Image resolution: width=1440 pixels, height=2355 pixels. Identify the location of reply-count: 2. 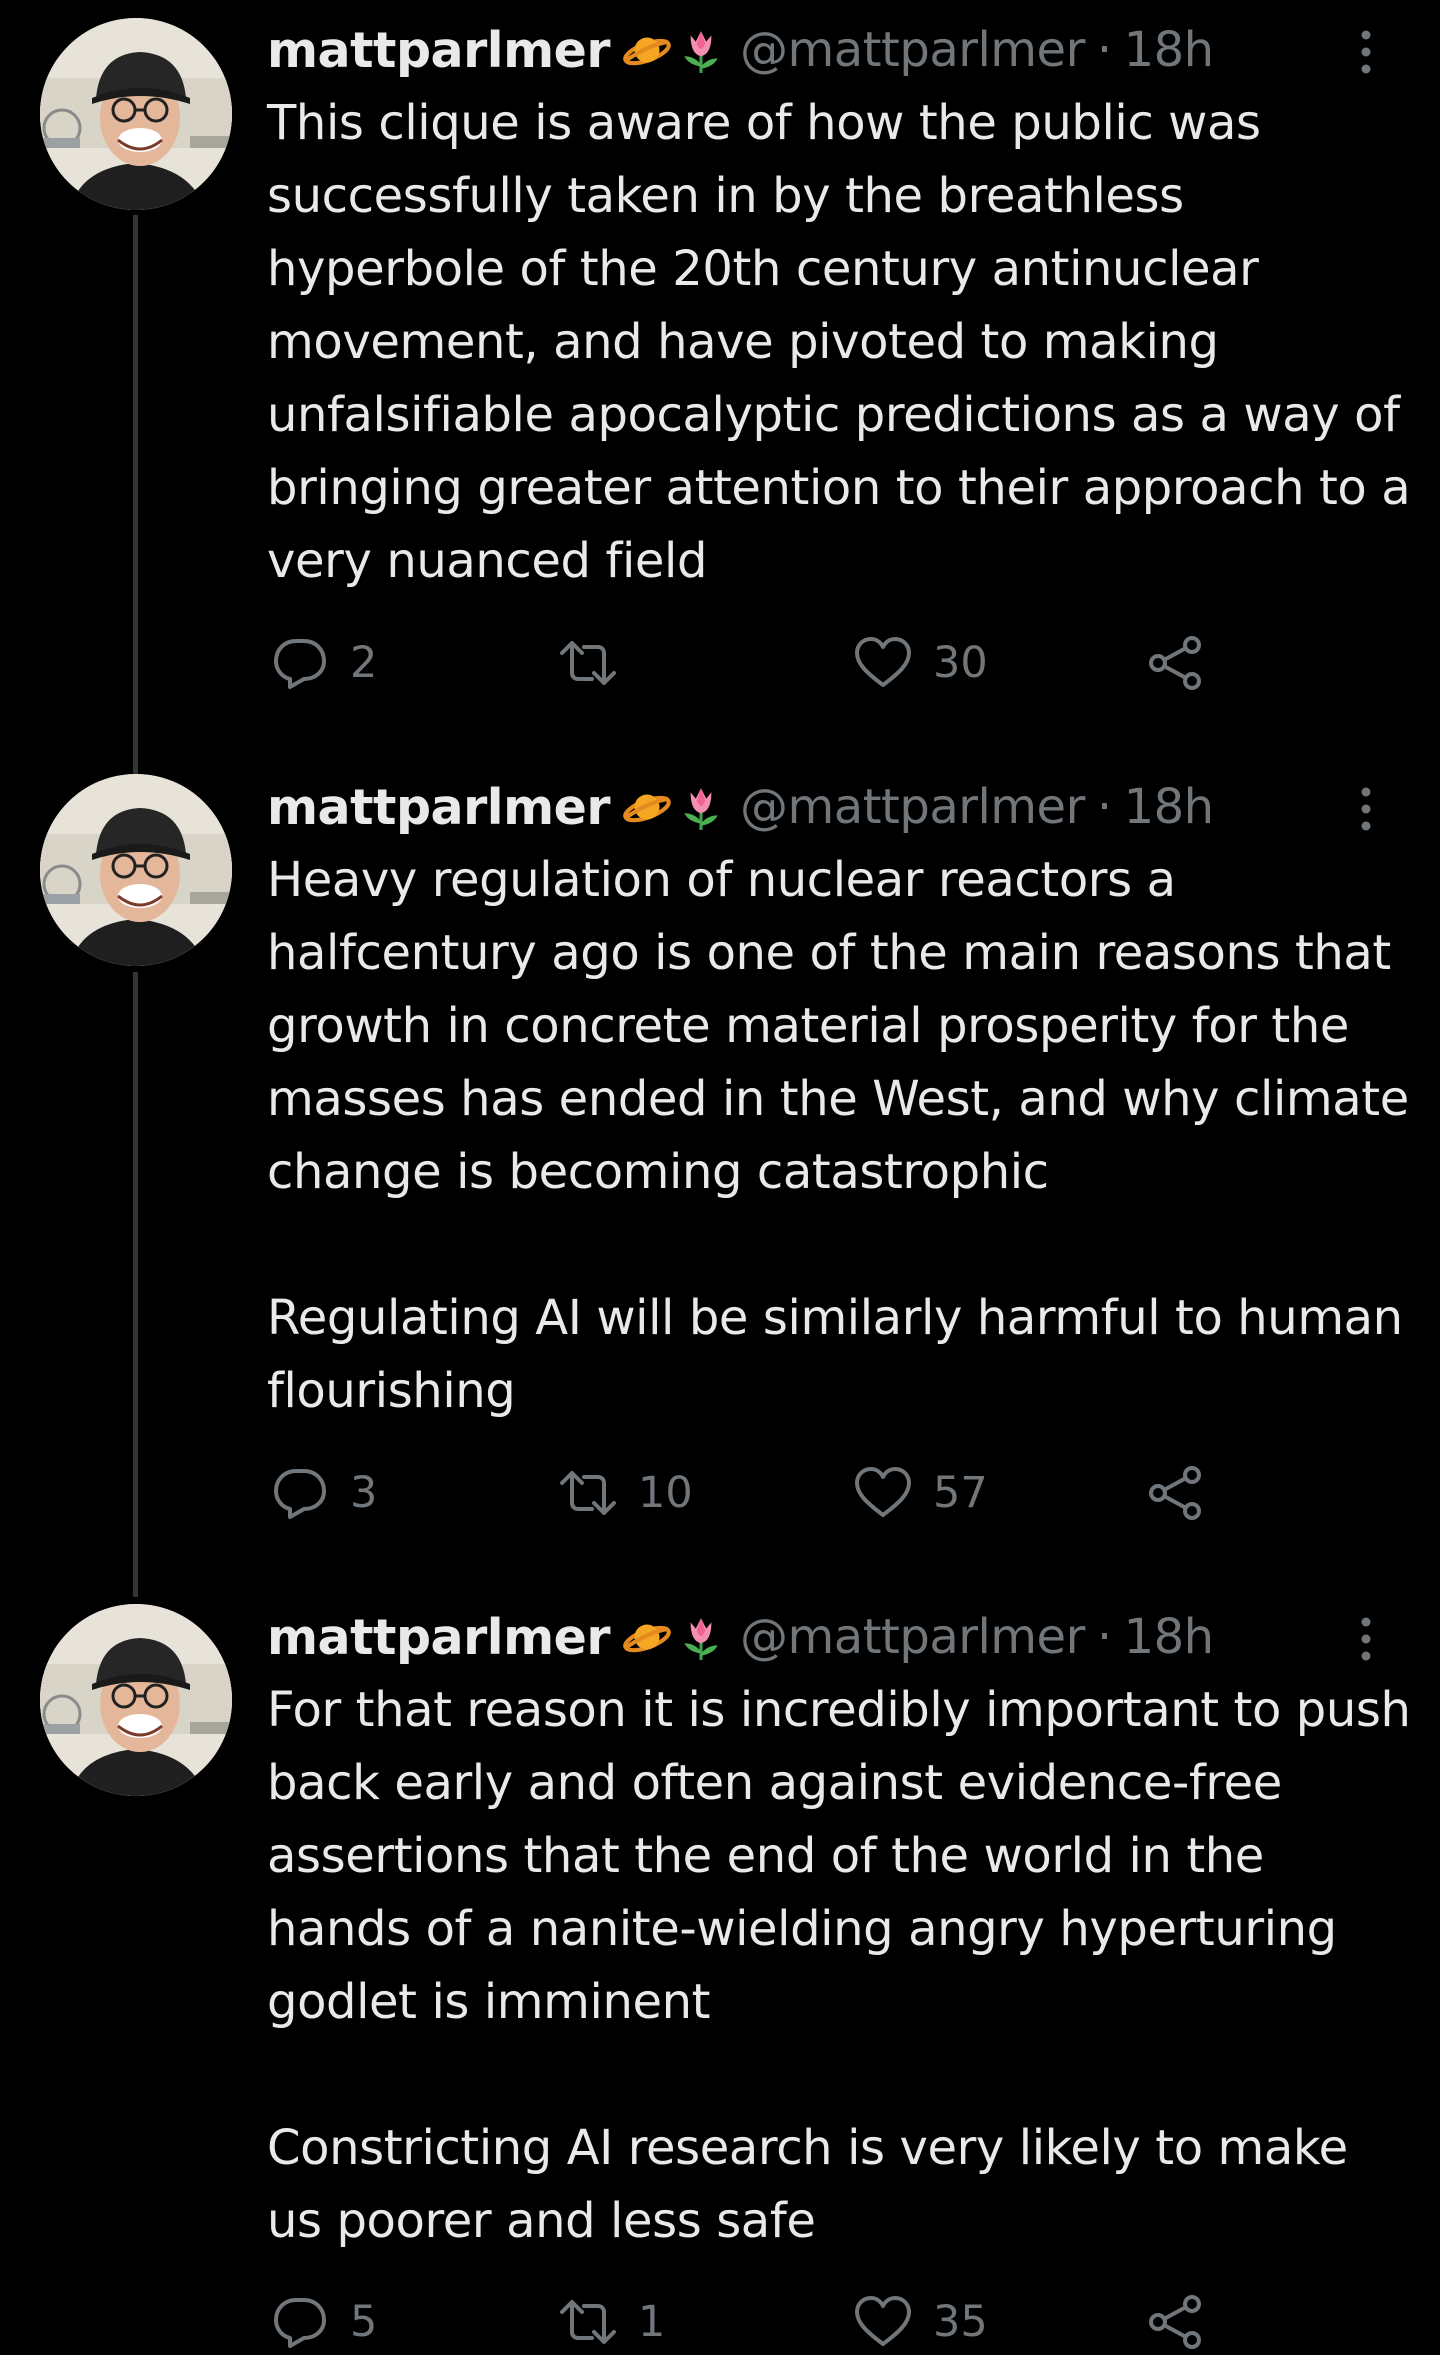
(364, 663).